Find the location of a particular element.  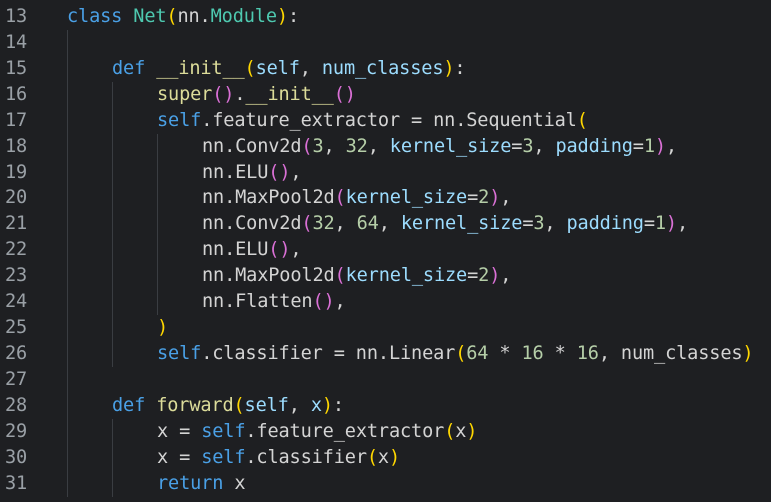

code-line: 14 is located at coordinates (385, 43).